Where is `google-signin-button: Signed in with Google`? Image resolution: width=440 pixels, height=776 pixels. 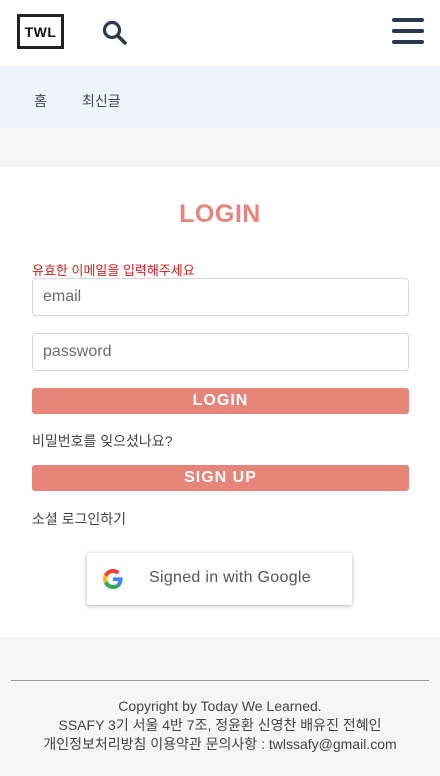 google-signin-button: Signed in with Google is located at coordinates (219, 579).